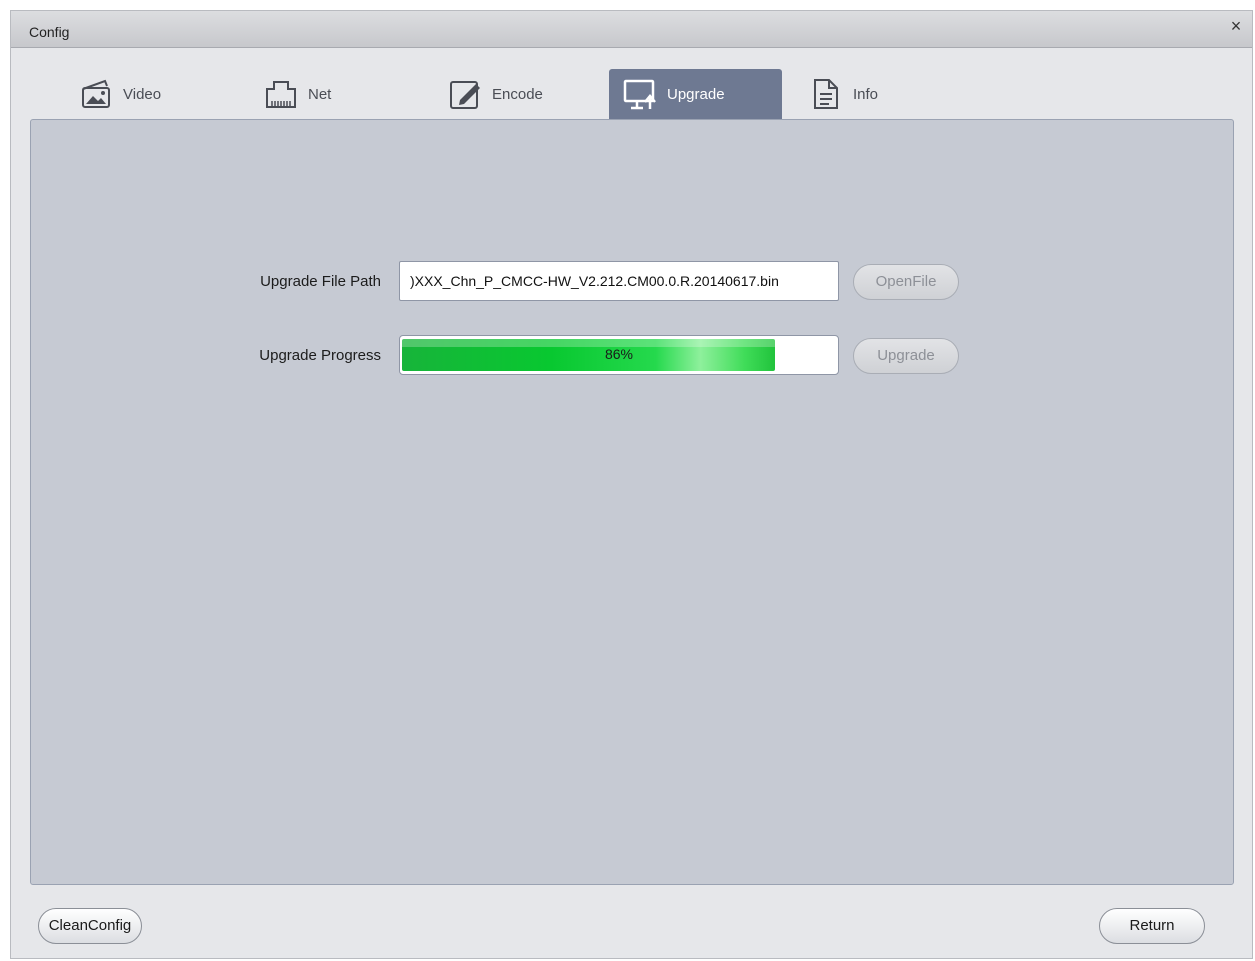 The width and height of the screenshot is (1255, 961). Describe the element at coordinates (517, 94) in the screenshot. I see `tab-label: Encode` at that location.